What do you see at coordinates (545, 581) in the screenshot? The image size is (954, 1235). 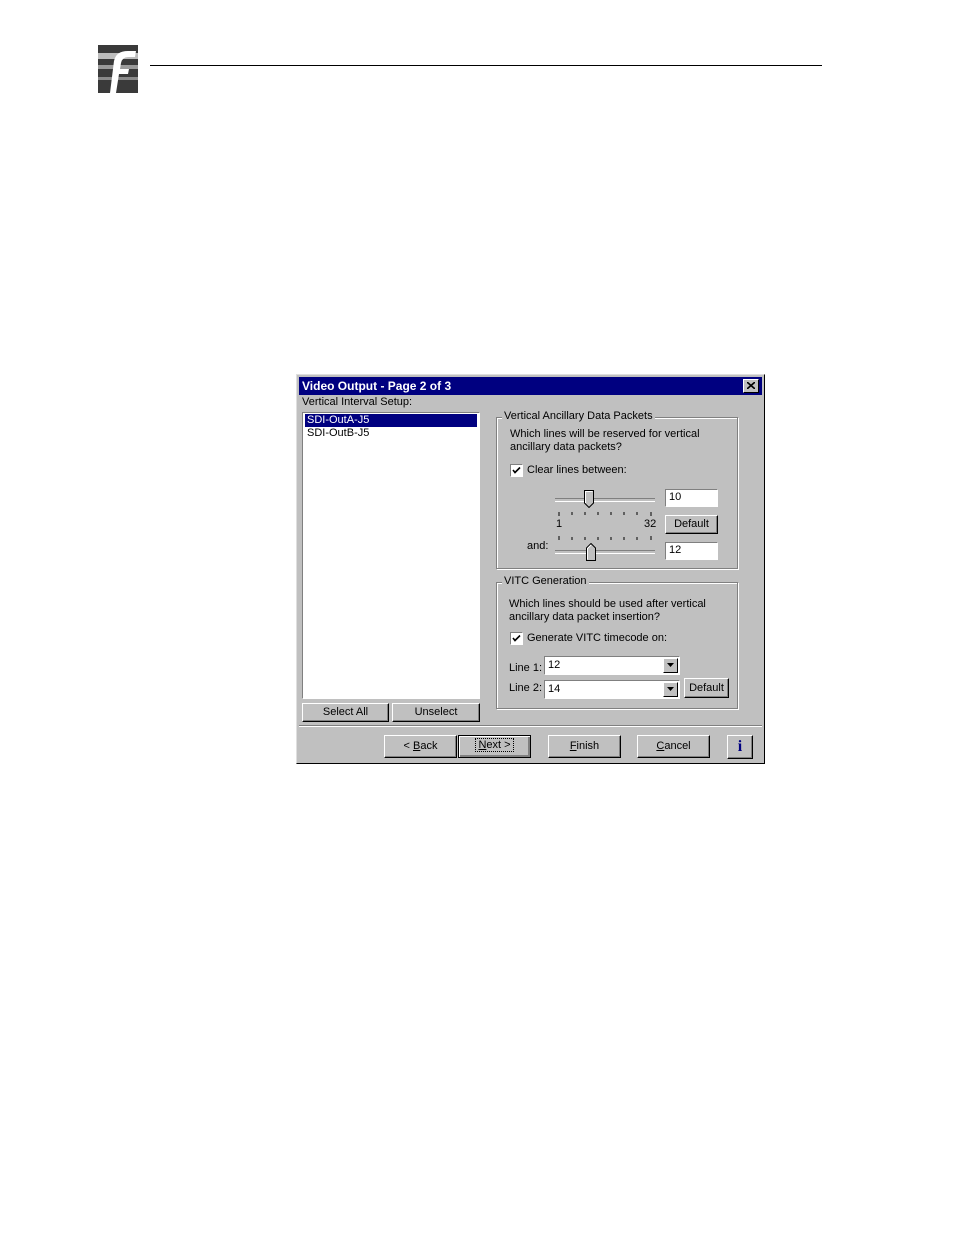 I see `vitc-group-title: VITC Generation` at bounding box center [545, 581].